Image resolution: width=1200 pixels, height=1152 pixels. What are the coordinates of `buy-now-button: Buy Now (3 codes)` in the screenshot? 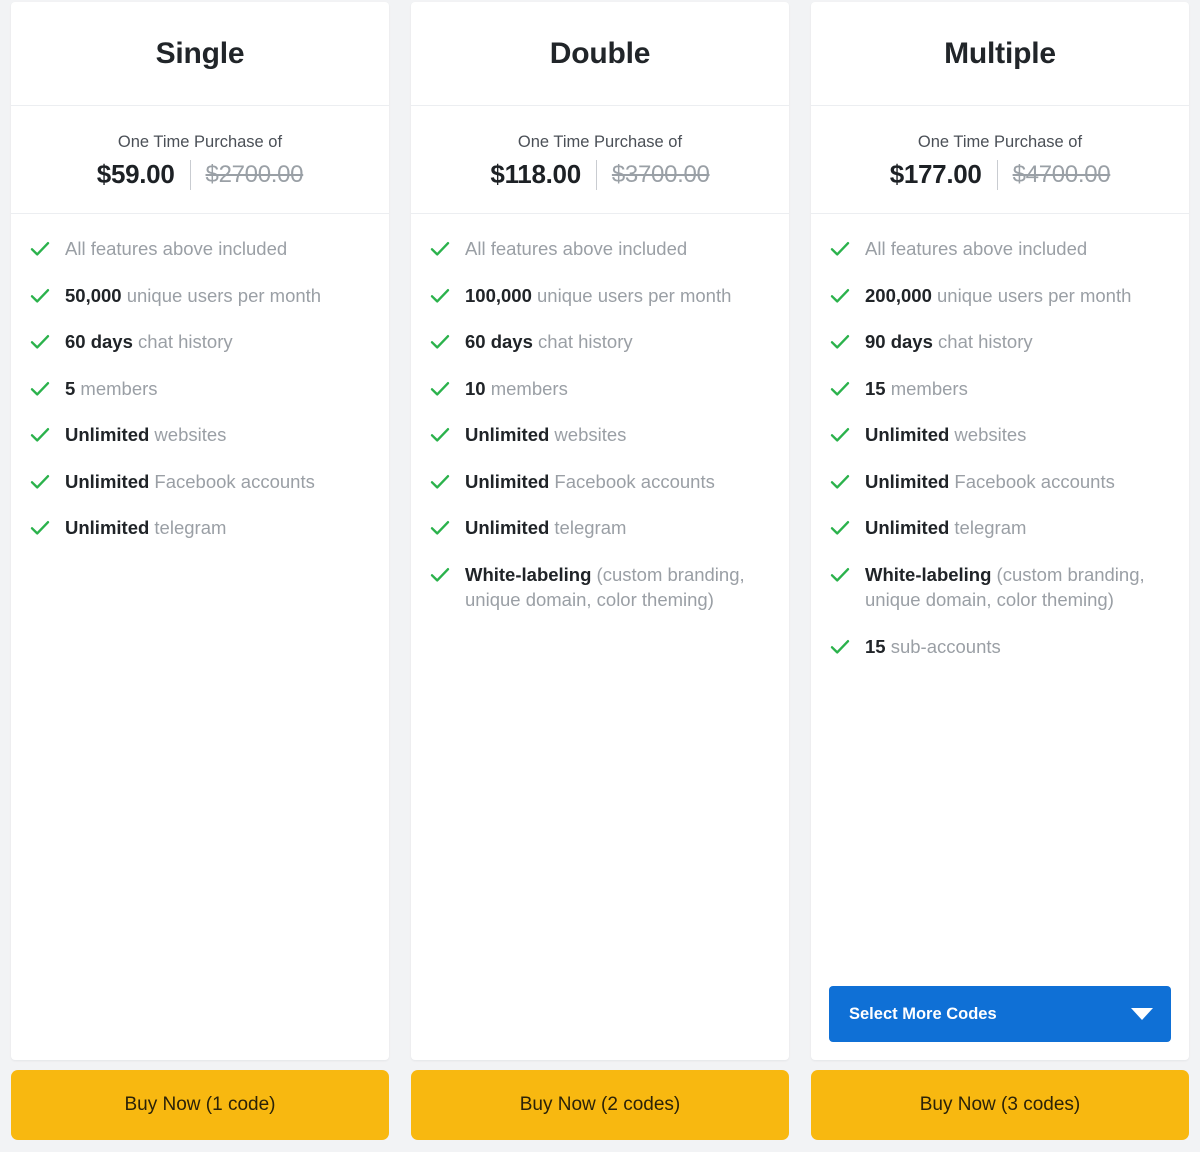 It's located at (1000, 1105).